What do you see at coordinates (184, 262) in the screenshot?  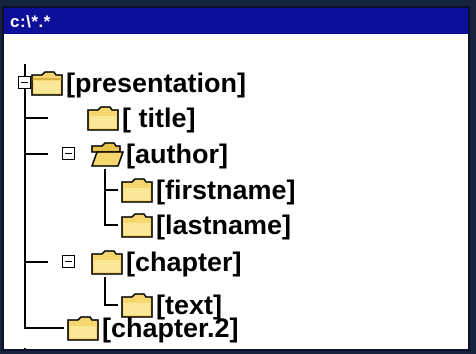 I see `tree-node-label: [chapter]` at bounding box center [184, 262].